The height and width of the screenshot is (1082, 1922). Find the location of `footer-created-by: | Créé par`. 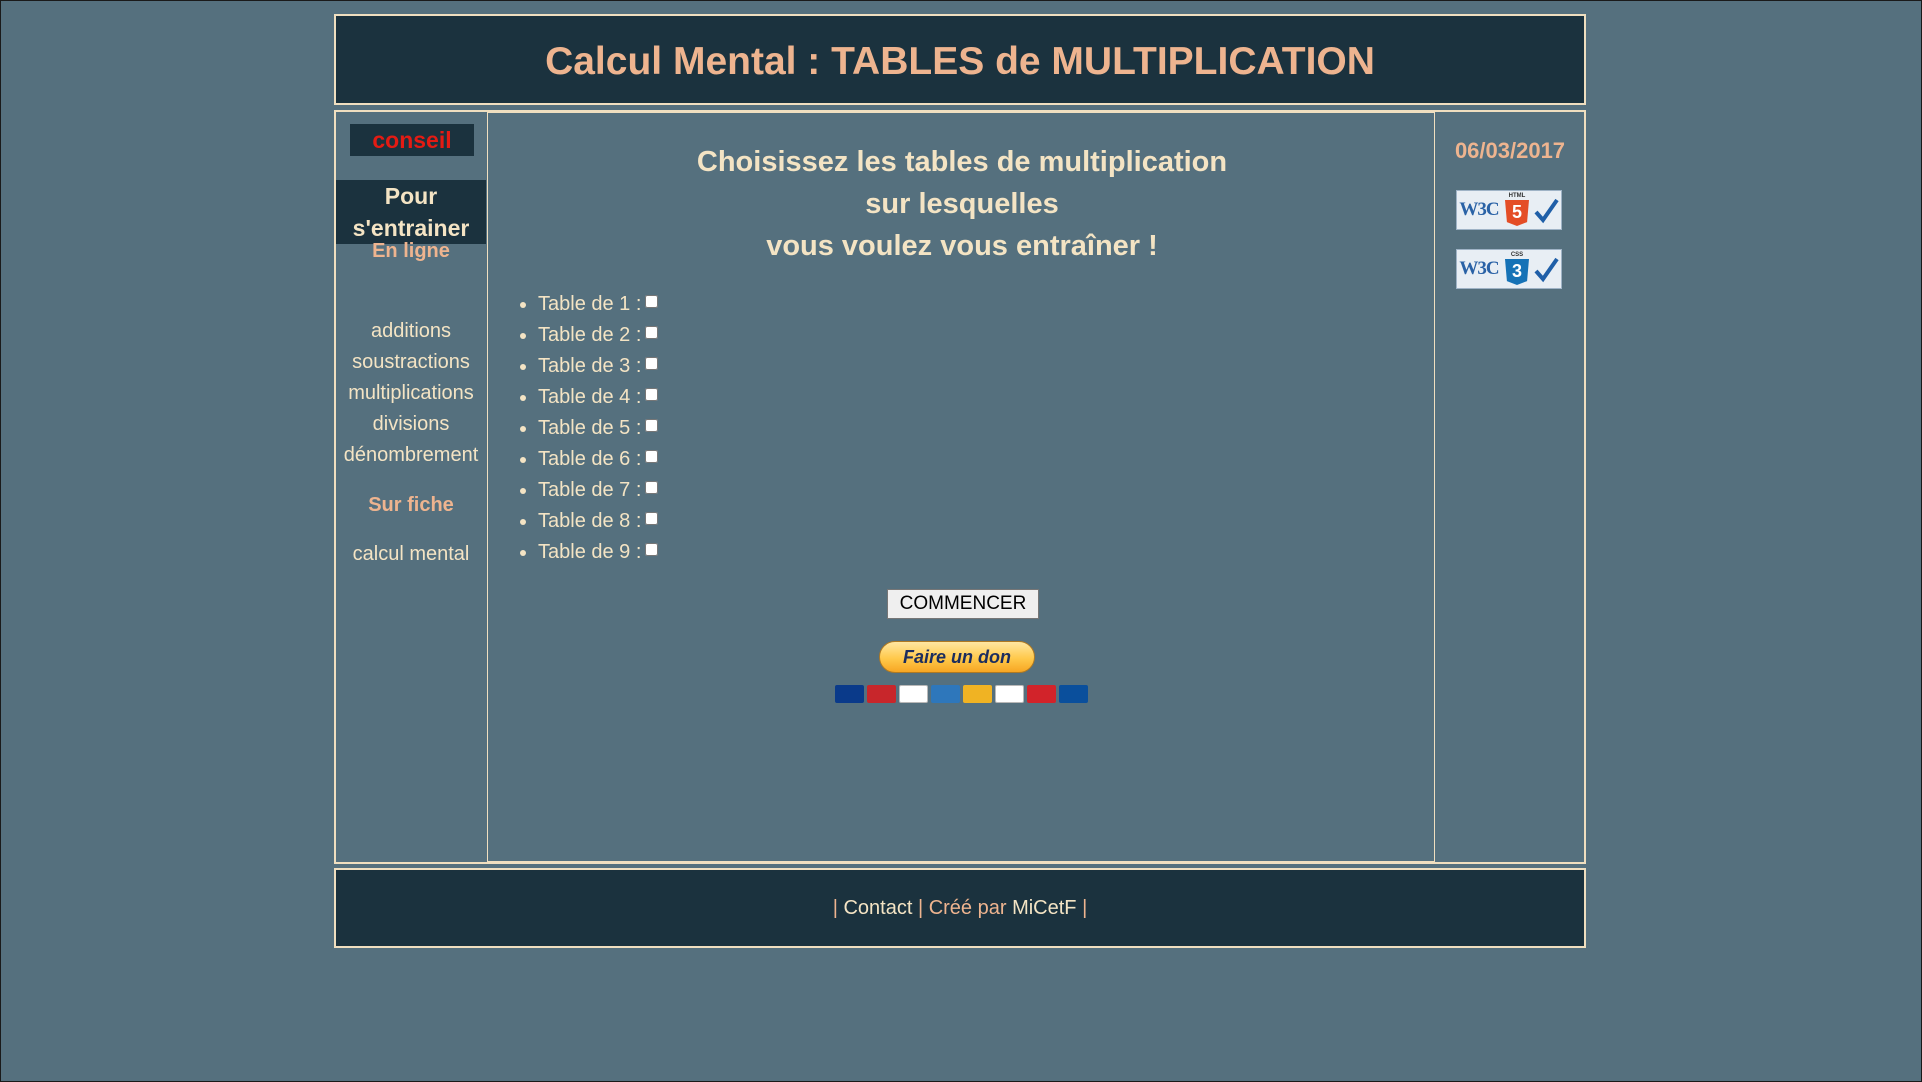

footer-created-by: | Créé par is located at coordinates (962, 908).